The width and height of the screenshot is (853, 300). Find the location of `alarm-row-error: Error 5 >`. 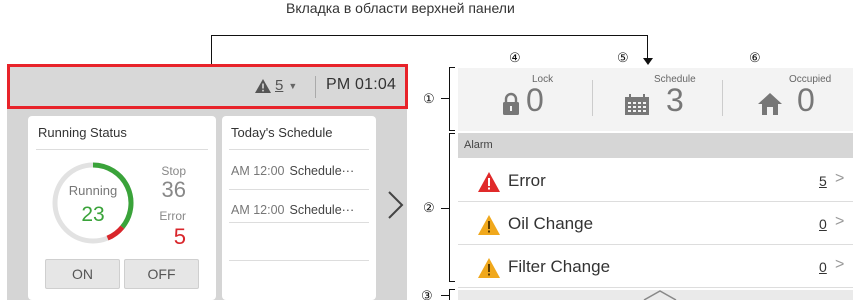

alarm-row-error: Error 5 > is located at coordinates (655, 181).